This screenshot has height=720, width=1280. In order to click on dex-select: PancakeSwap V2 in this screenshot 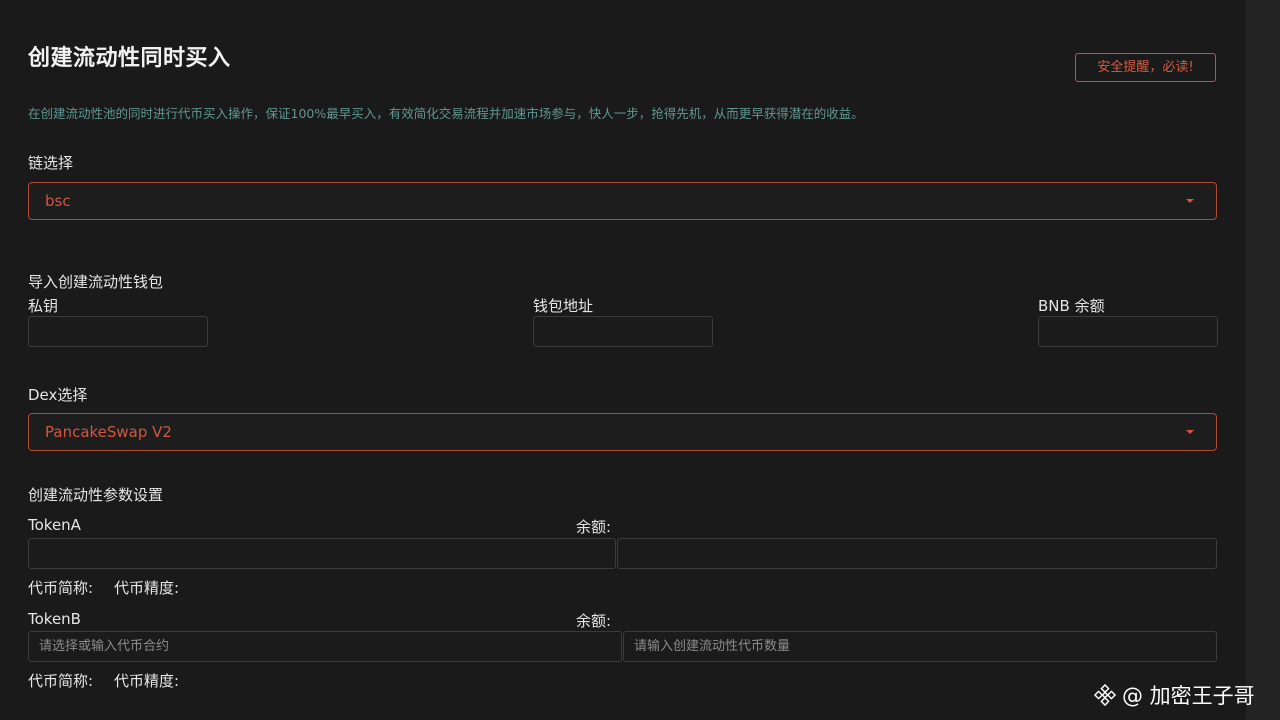, I will do `click(622, 432)`.